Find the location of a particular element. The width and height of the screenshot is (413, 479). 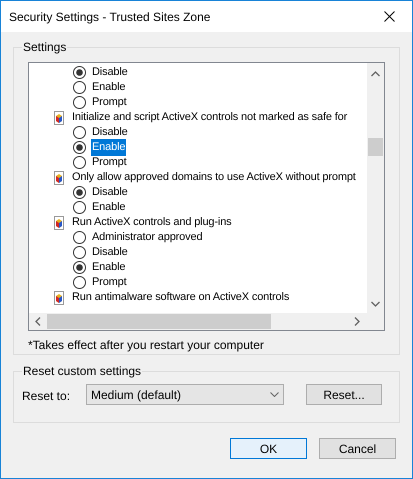

group-label: Reset custom settings is located at coordinates (82, 371).